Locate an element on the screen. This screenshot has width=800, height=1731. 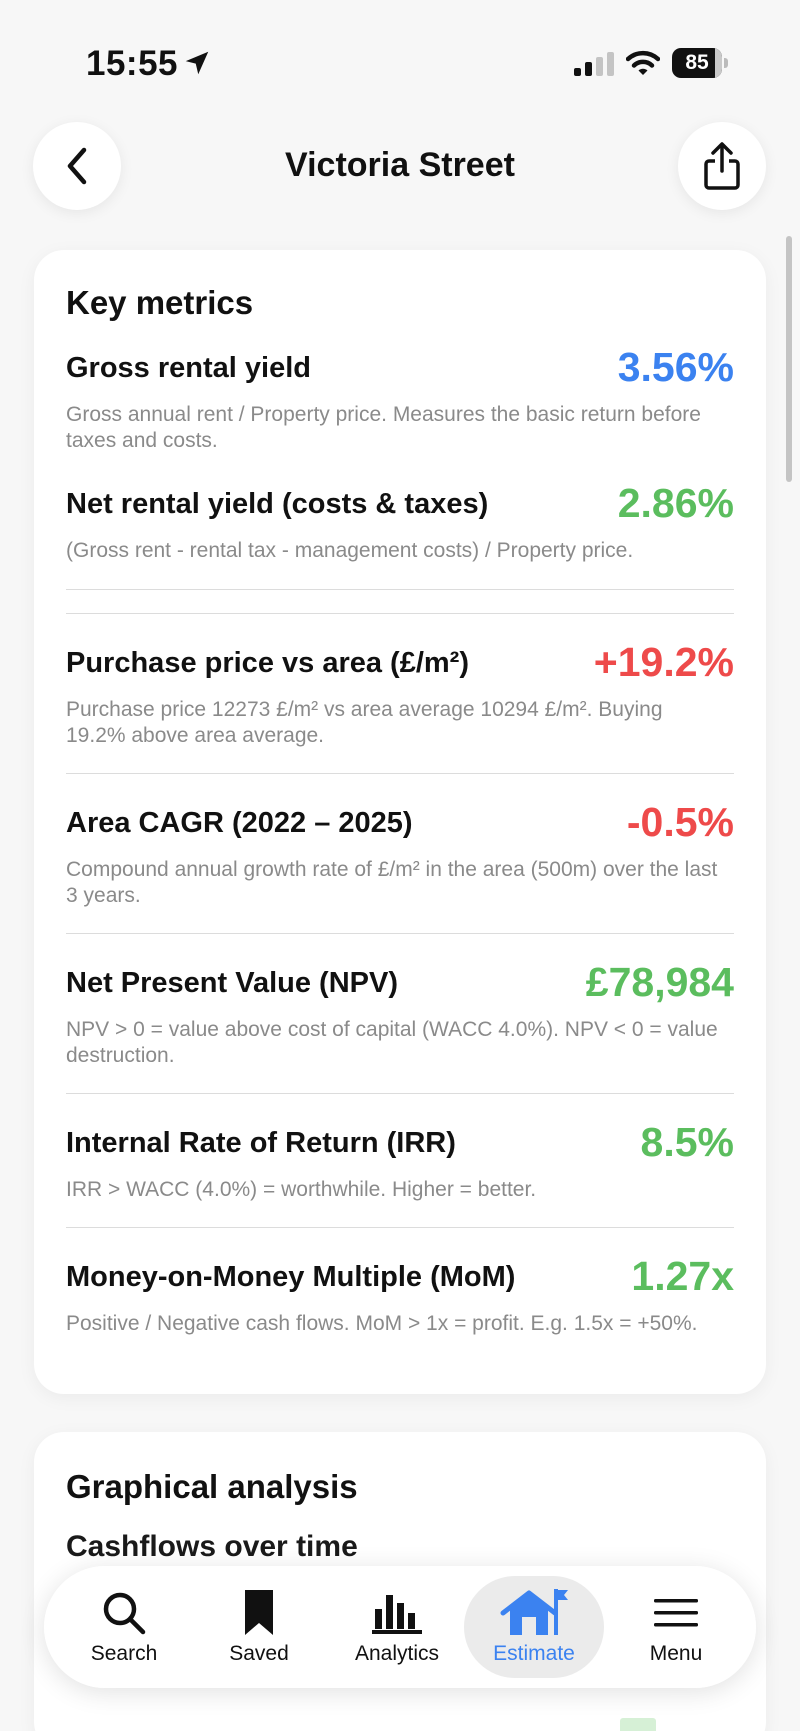
metric-value: 3.56% is located at coordinates (675, 367).